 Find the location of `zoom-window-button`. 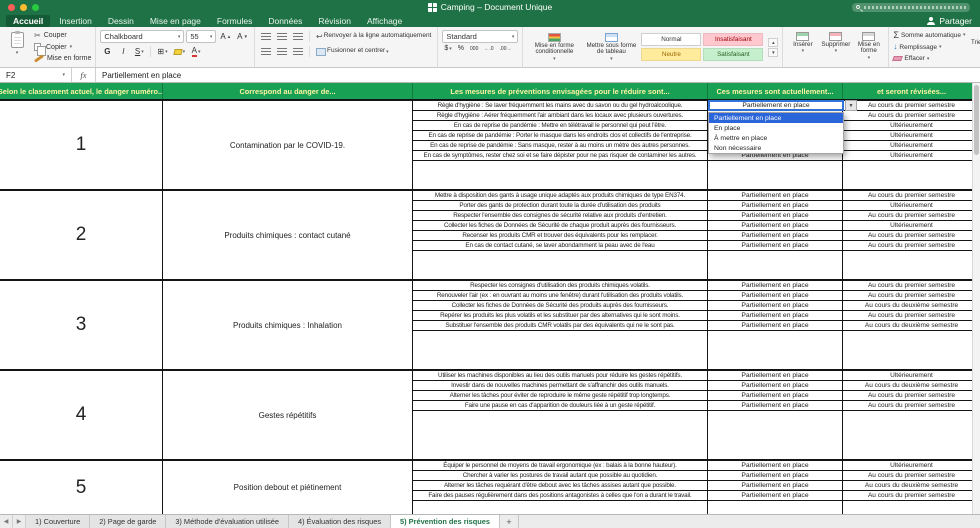

zoom-window-button is located at coordinates (35, 7).